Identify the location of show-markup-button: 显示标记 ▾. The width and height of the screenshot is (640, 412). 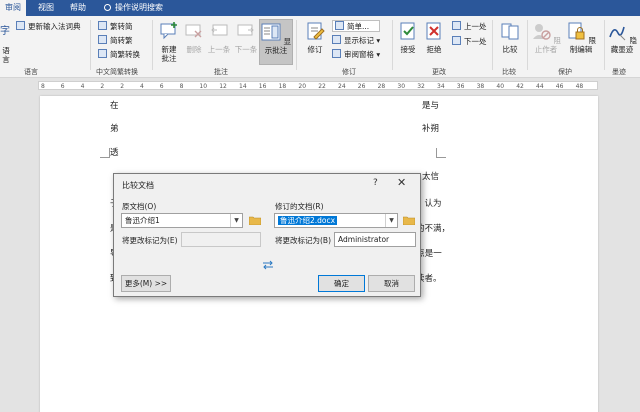
(356, 41).